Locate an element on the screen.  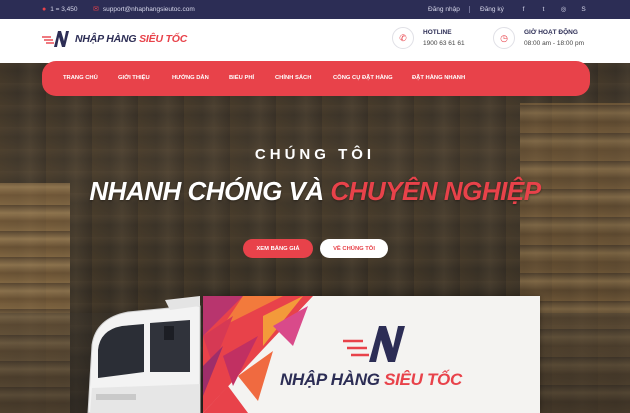
facebook-icon: f is located at coordinates (523, 9).